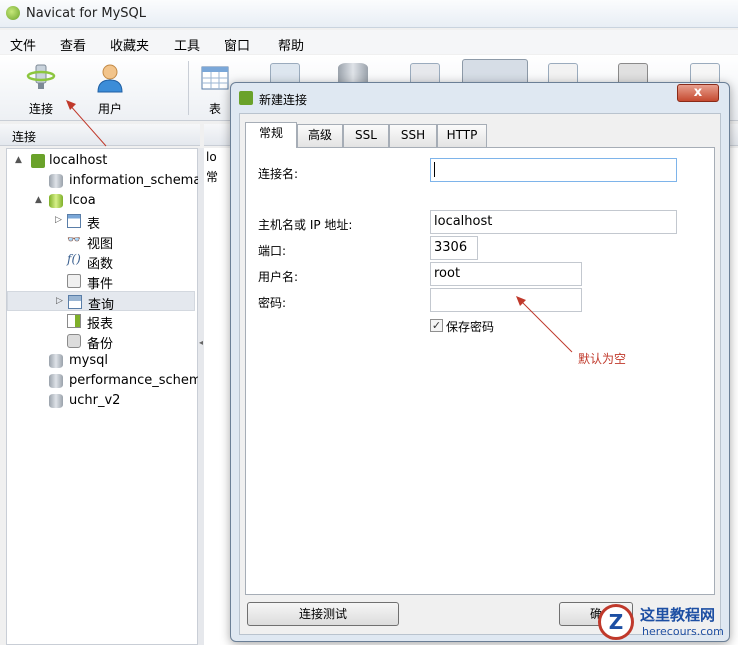  What do you see at coordinates (320, 135) in the screenshot?
I see `tab-advanced: 高级` at bounding box center [320, 135].